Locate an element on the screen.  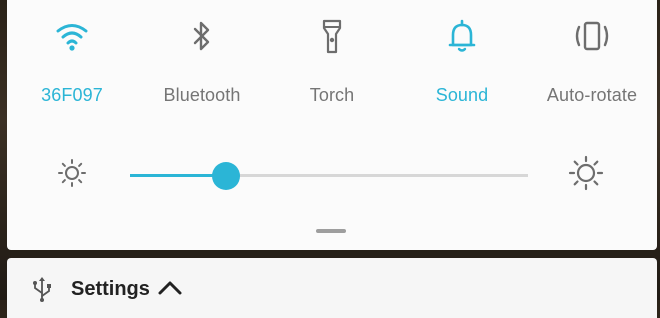
tile-bluetooth: Bluetooth is located at coordinates (202, 60).